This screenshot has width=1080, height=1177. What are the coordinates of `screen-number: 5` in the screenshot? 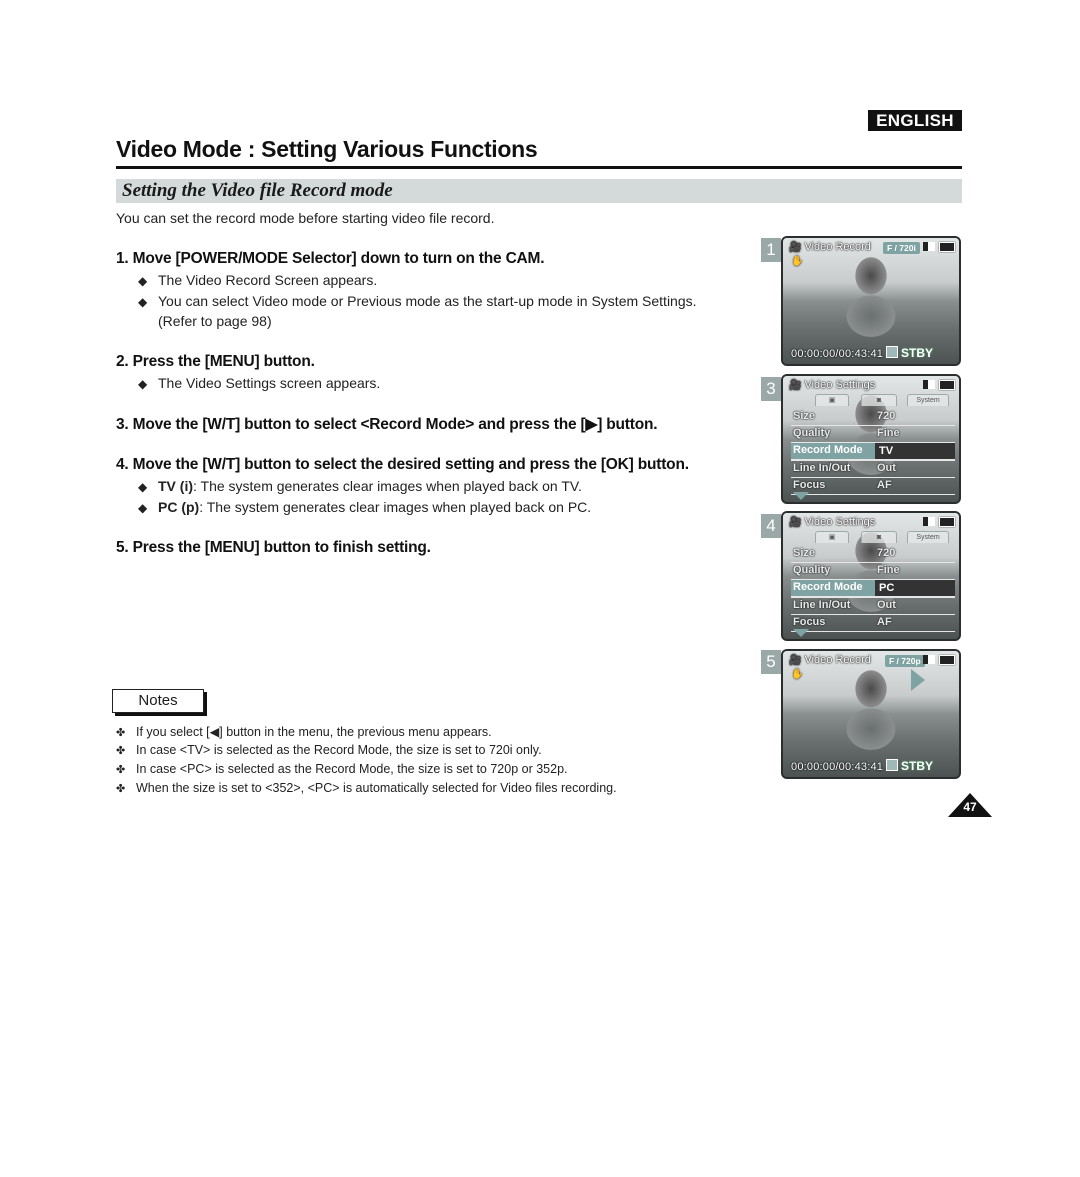 It's located at (771, 662).